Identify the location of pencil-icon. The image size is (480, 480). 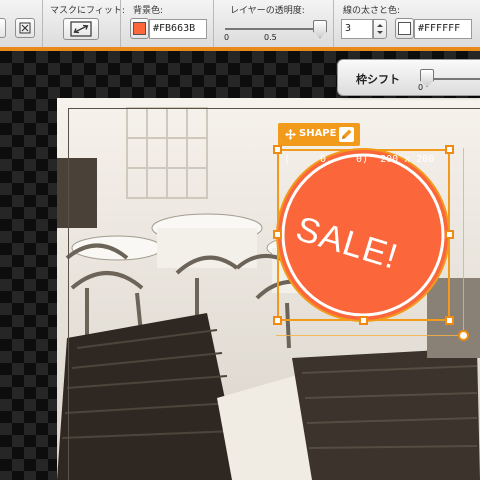
(347, 134).